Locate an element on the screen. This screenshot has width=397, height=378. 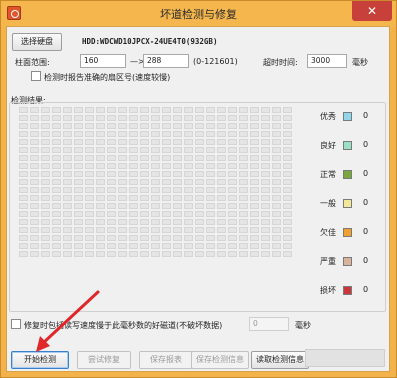
range-start-input: 160 is located at coordinates (103, 61).